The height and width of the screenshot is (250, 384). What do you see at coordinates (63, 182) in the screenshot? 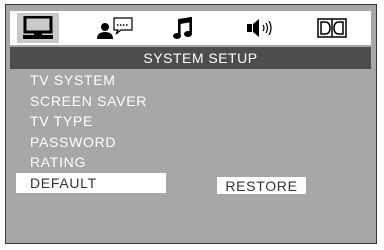
I see `menu-item-label: DEFAULT` at bounding box center [63, 182].